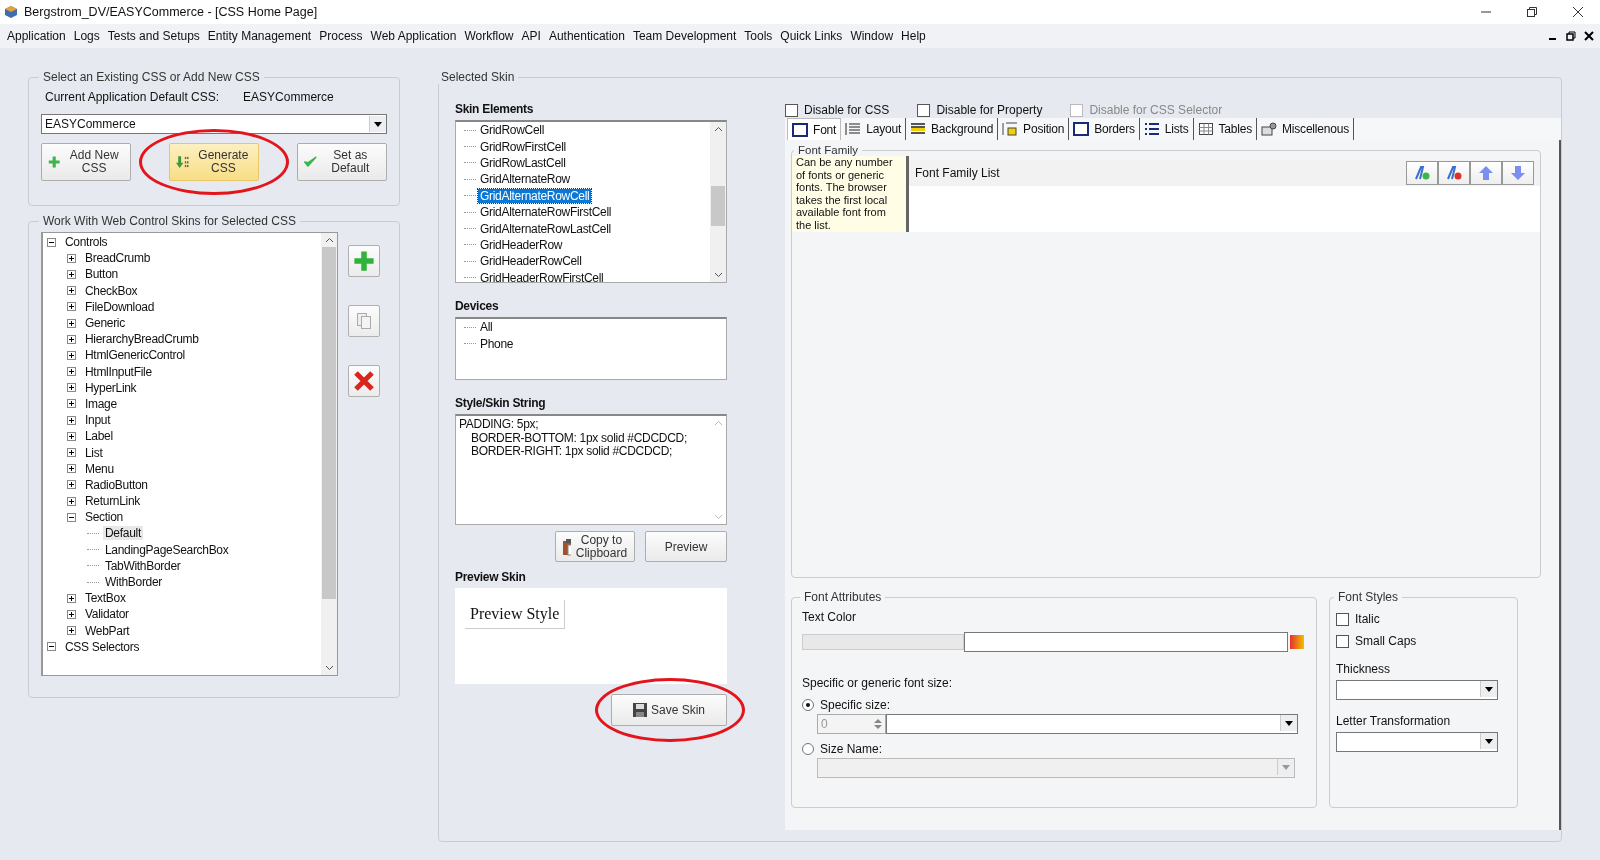 This screenshot has width=1600, height=860. What do you see at coordinates (1126, 642) in the screenshot?
I see `text-color-field` at bounding box center [1126, 642].